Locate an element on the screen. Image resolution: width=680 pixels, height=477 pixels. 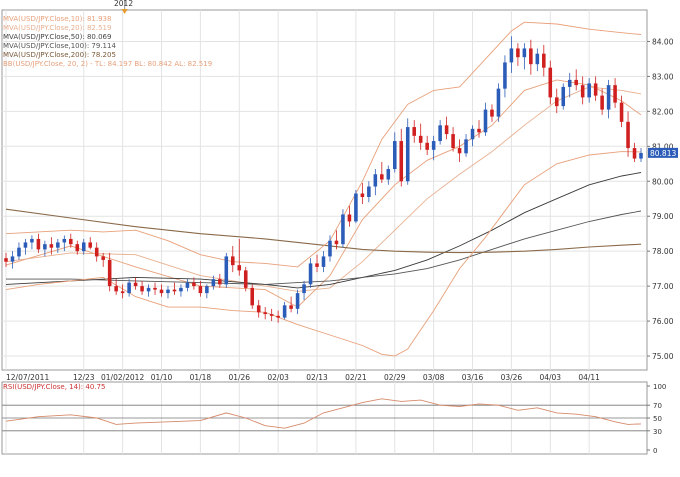
price-tick-label: 77.00 is located at coordinates (663, 286).